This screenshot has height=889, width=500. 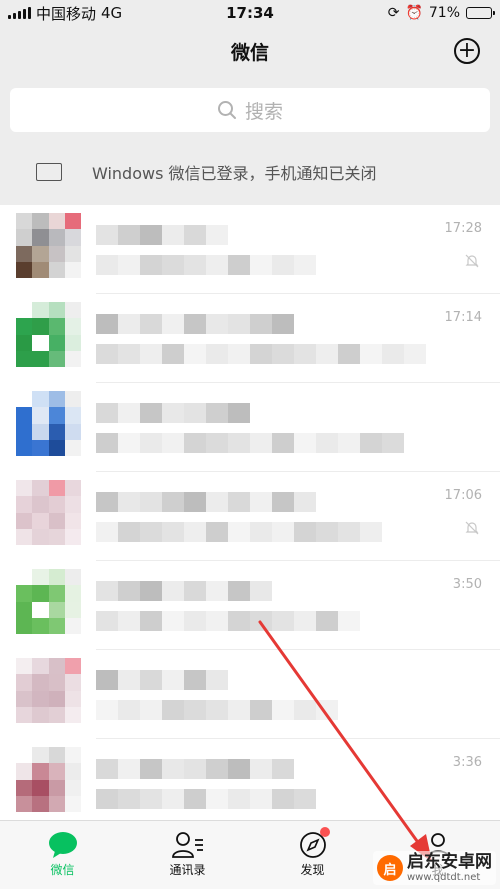 I want to click on windows-login-notice: Windows 微信已登录，手机通知已关闭, so click(x=250, y=172).